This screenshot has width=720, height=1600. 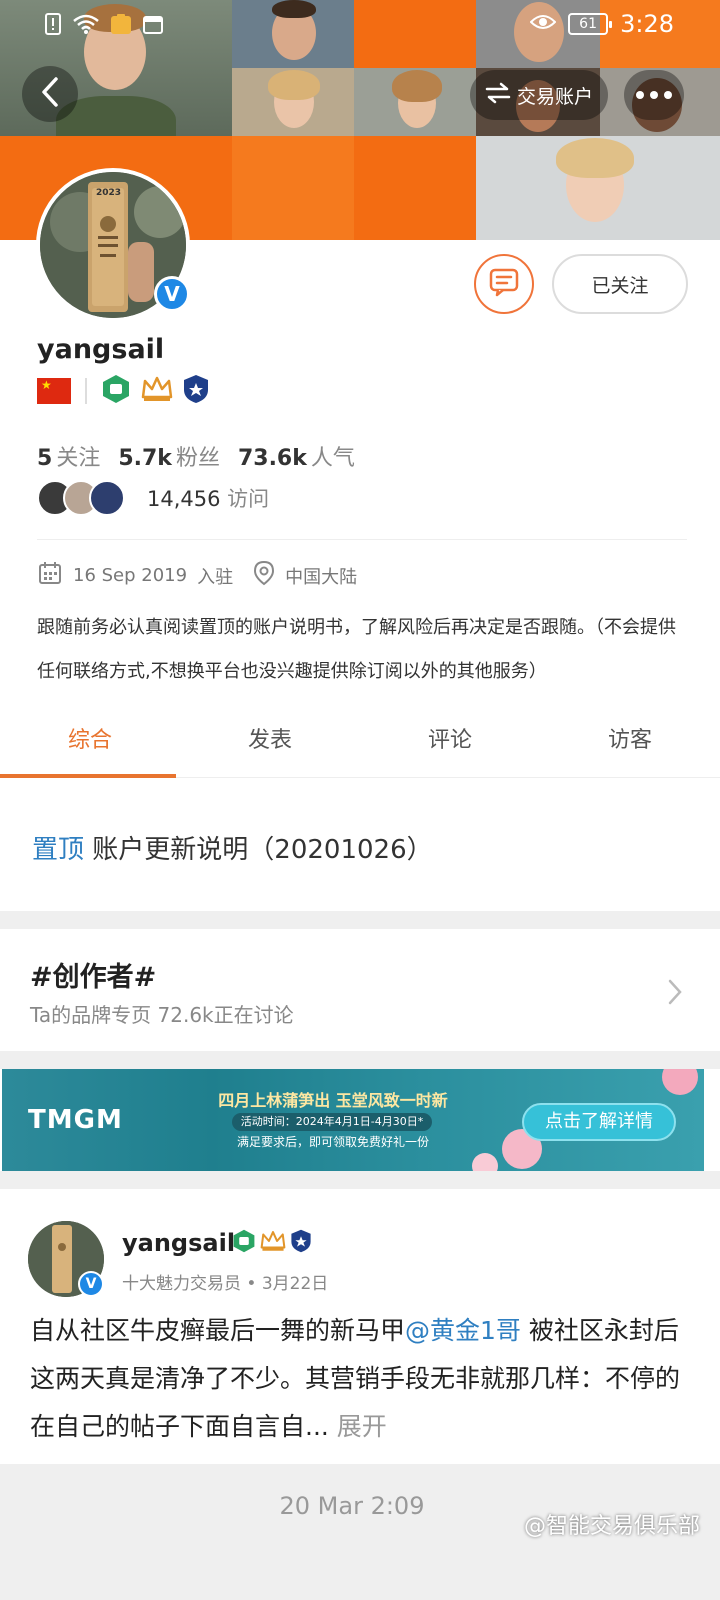 I want to click on location-text: 中国大陆, so click(x=321, y=577).